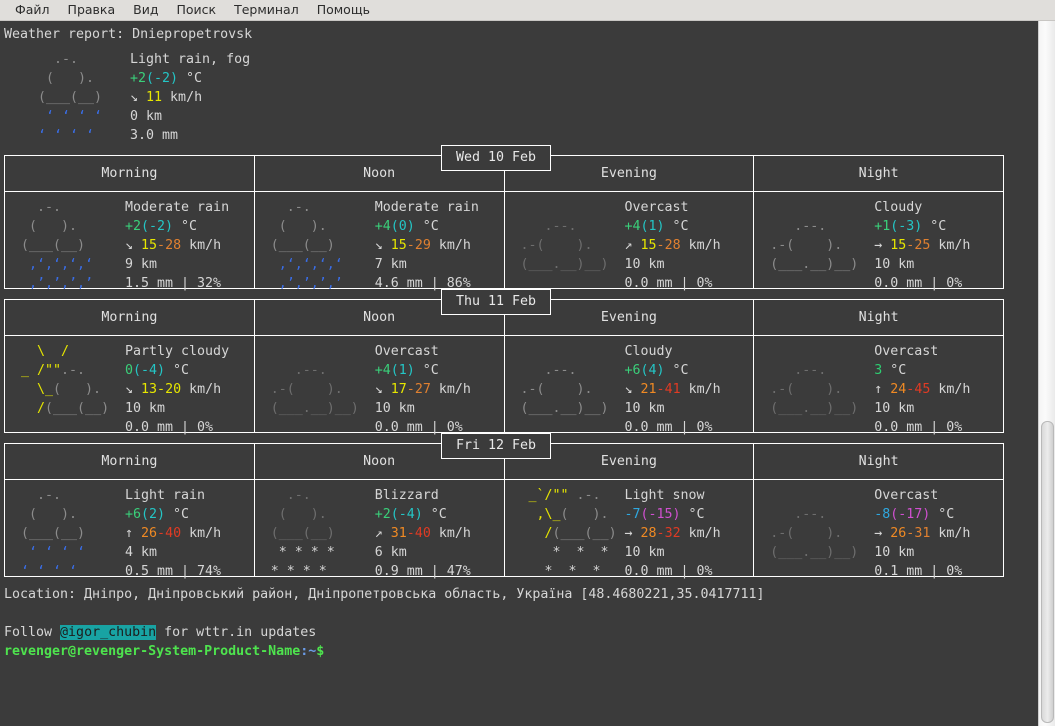 This screenshot has width=1055, height=726. Describe the element at coordinates (398, 389) in the screenshot. I see `wind-low: 17` at that location.